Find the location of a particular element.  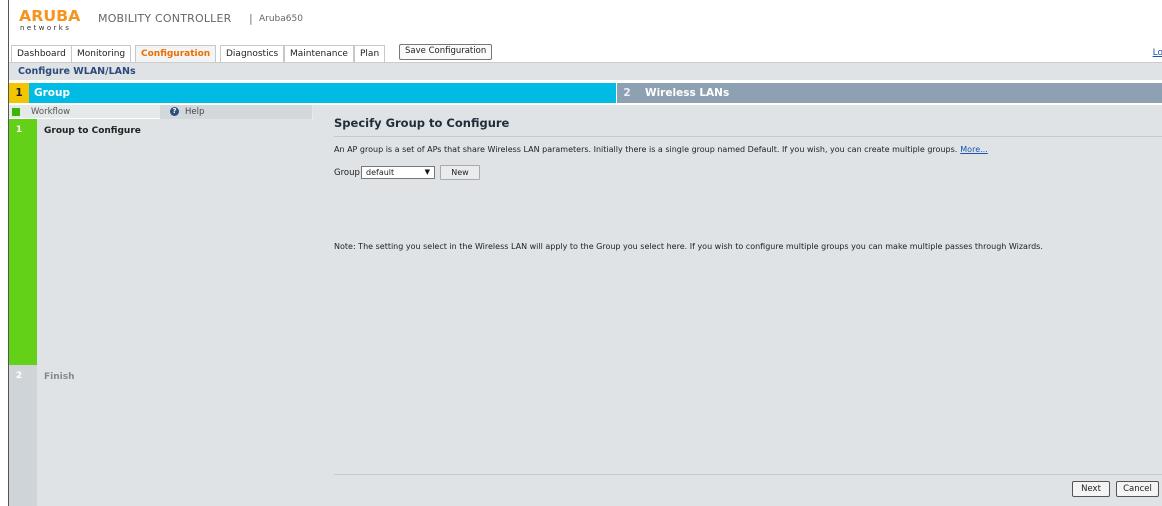

step-label: Wireless LANs is located at coordinates (687, 93).